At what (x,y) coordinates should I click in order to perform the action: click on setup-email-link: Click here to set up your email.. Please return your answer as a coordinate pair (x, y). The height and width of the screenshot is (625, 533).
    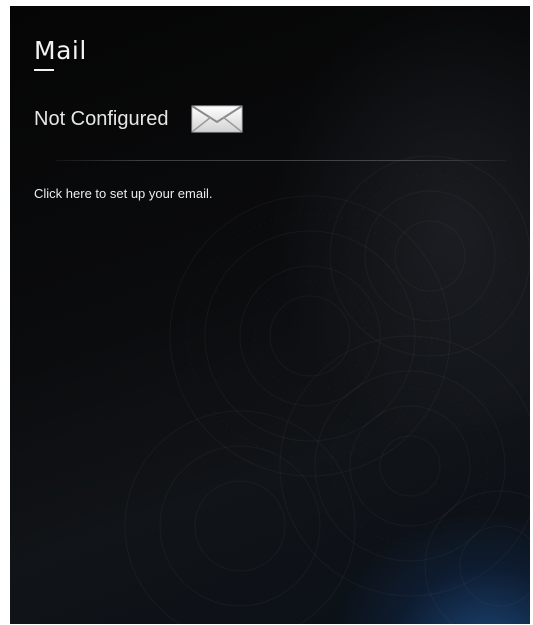
    Looking at the image, I should click on (123, 193).